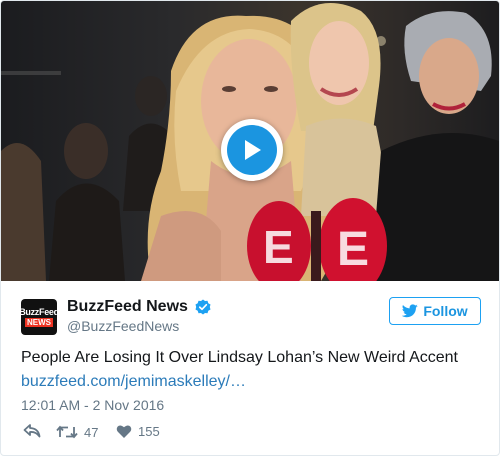  Describe the element at coordinates (445, 311) in the screenshot. I see `follow-label: Follow` at that location.